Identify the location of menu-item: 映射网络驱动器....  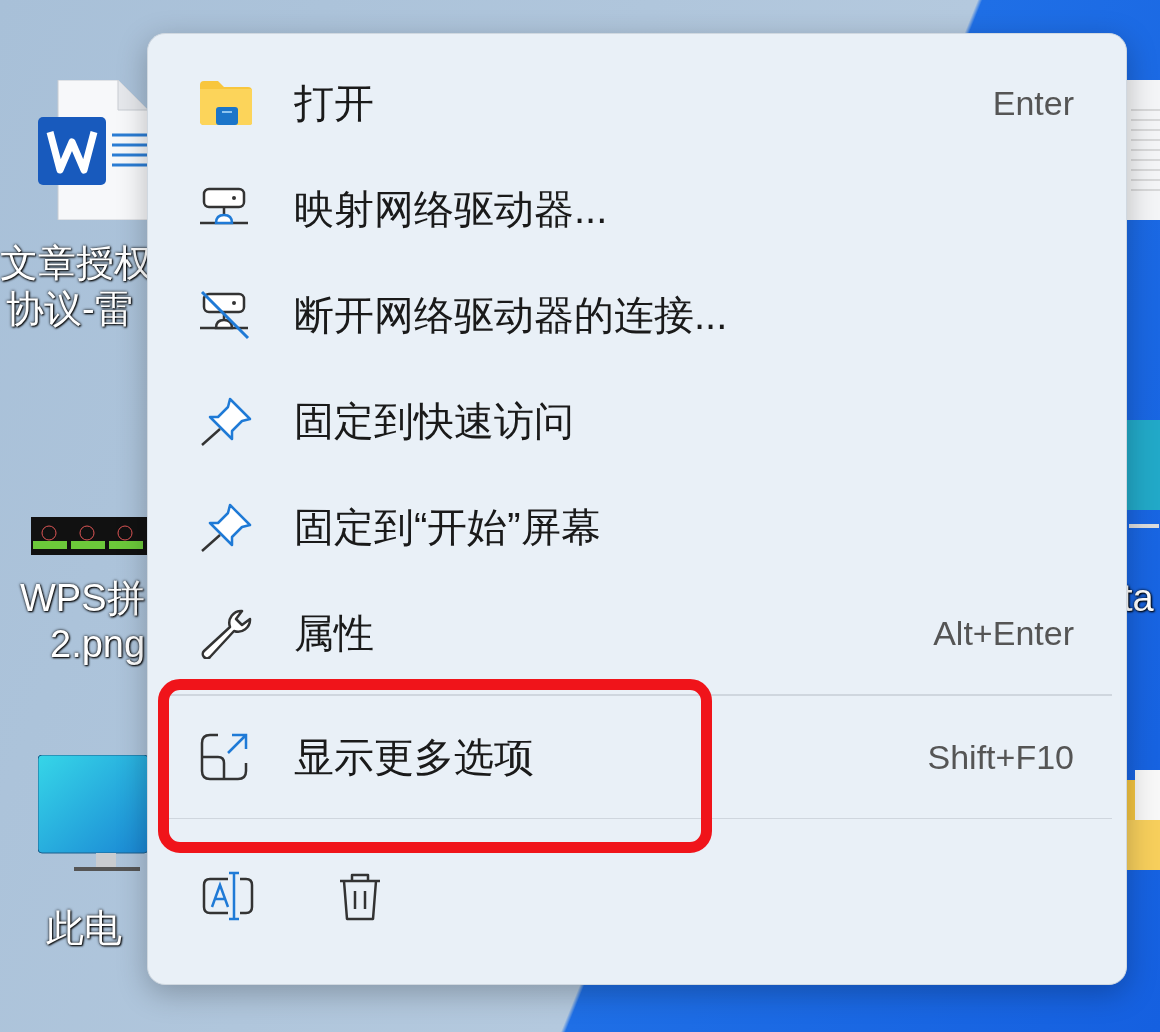
(637, 209).